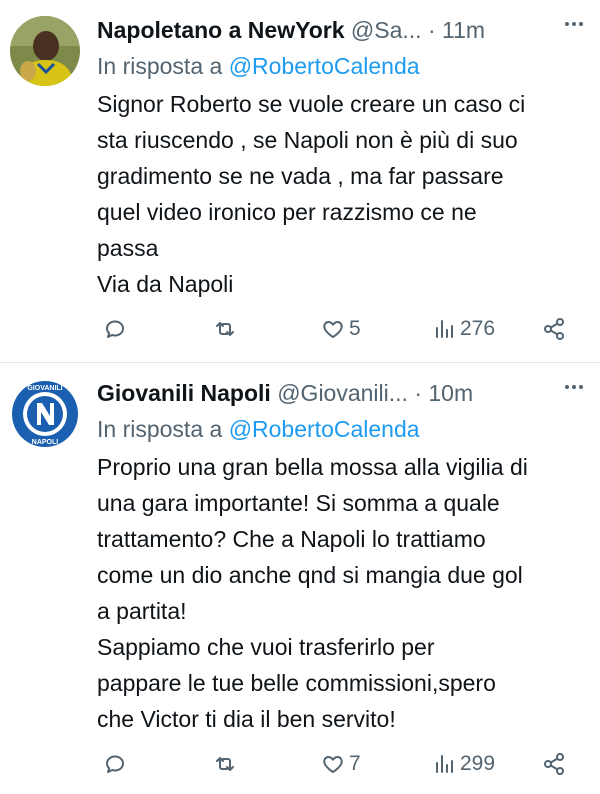 Image resolution: width=600 pixels, height=794 pixels. What do you see at coordinates (355, 328) in the screenshot?
I see `like-count: 5` at bounding box center [355, 328].